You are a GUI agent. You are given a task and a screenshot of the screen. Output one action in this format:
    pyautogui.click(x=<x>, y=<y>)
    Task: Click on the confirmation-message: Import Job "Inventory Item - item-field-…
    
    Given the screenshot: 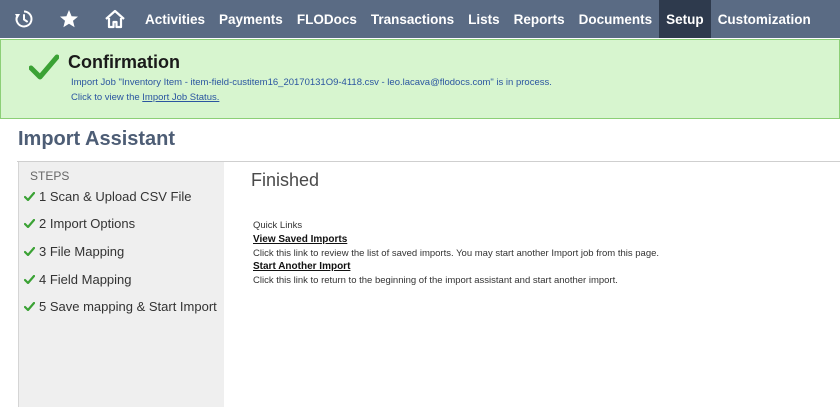 What is the action you would take?
    pyautogui.click(x=311, y=82)
    